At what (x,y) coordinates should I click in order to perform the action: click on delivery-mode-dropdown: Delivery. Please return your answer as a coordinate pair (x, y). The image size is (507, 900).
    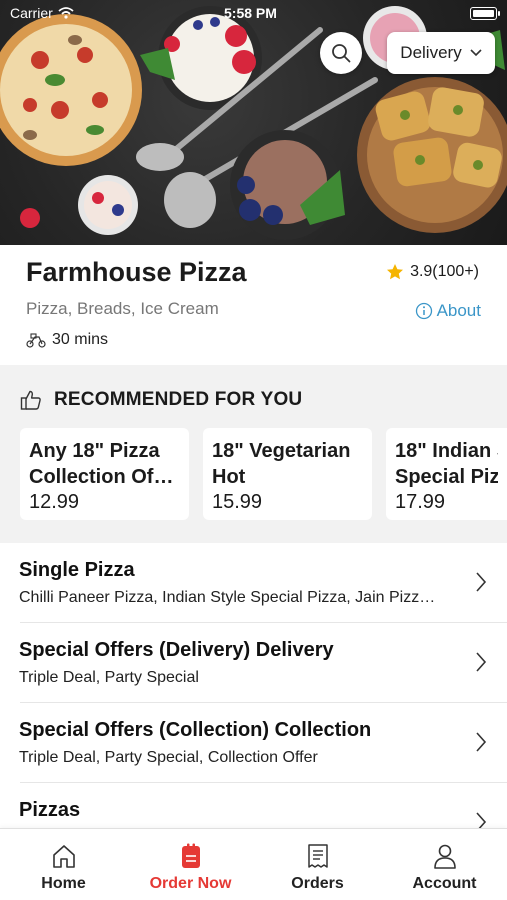
    Looking at the image, I should click on (441, 53).